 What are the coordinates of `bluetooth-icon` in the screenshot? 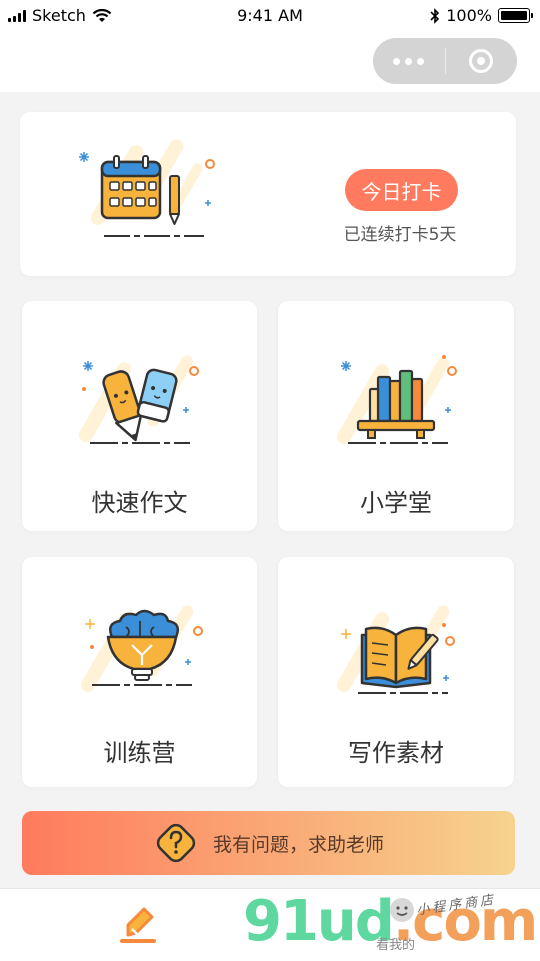 It's located at (435, 15).